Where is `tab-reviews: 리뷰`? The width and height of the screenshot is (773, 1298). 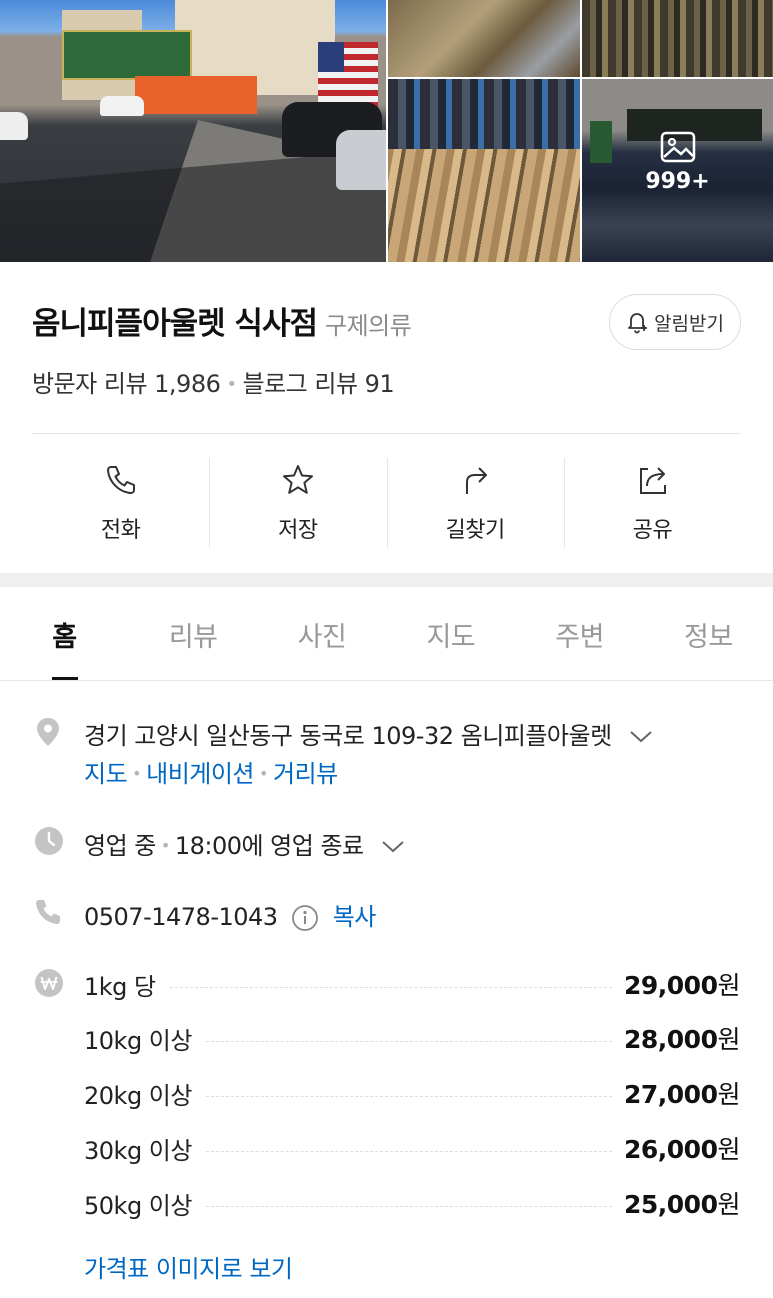 tab-reviews: 리뷰 is located at coordinates (193, 633).